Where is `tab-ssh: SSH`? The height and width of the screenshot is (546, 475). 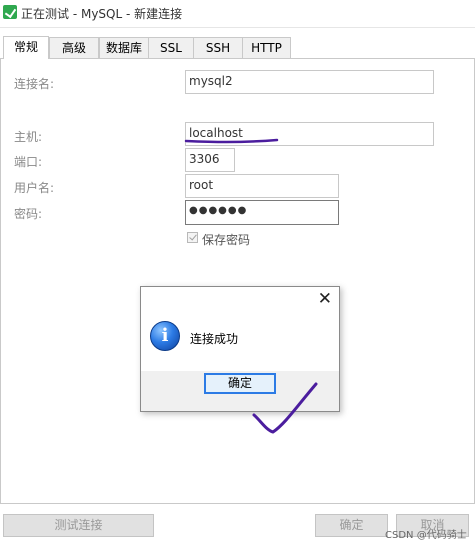 tab-ssh: SSH is located at coordinates (218, 48).